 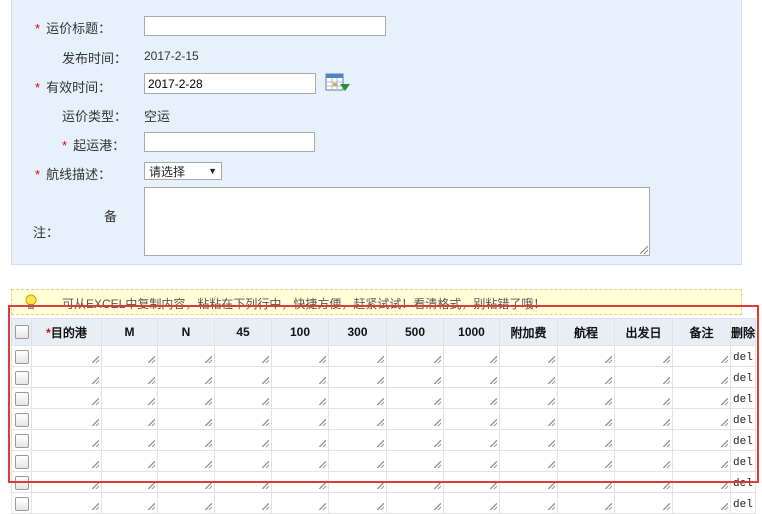 I want to click on remark-textarea, so click(x=397, y=221).